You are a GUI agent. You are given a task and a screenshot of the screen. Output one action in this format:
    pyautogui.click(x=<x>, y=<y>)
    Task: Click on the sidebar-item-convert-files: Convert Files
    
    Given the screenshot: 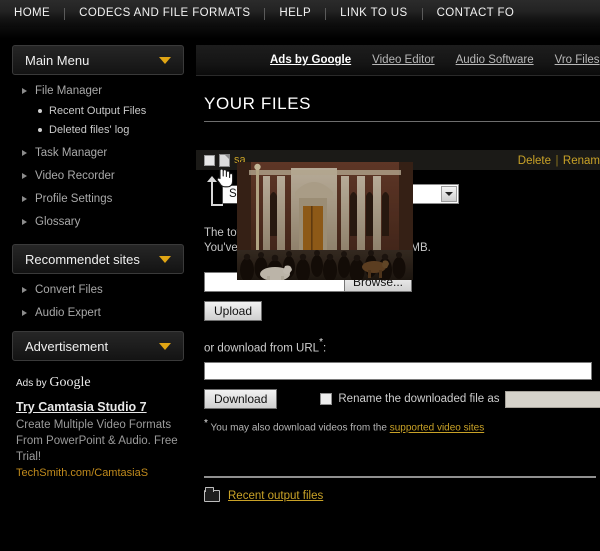 What is the action you would take?
    pyautogui.click(x=109, y=290)
    